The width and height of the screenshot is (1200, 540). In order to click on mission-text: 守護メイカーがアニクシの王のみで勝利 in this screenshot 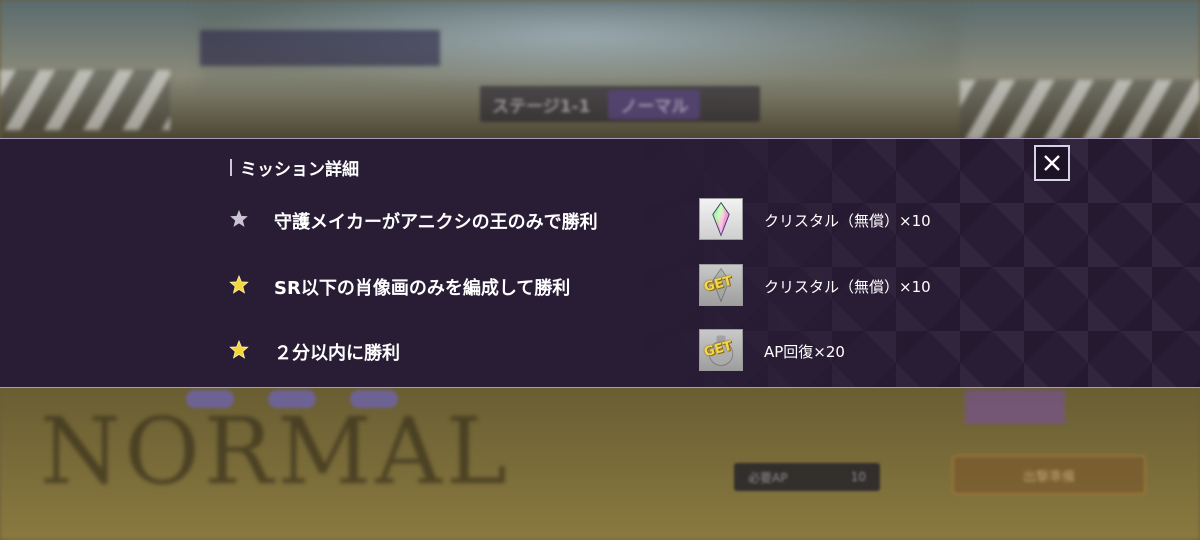, I will do `click(436, 222)`.